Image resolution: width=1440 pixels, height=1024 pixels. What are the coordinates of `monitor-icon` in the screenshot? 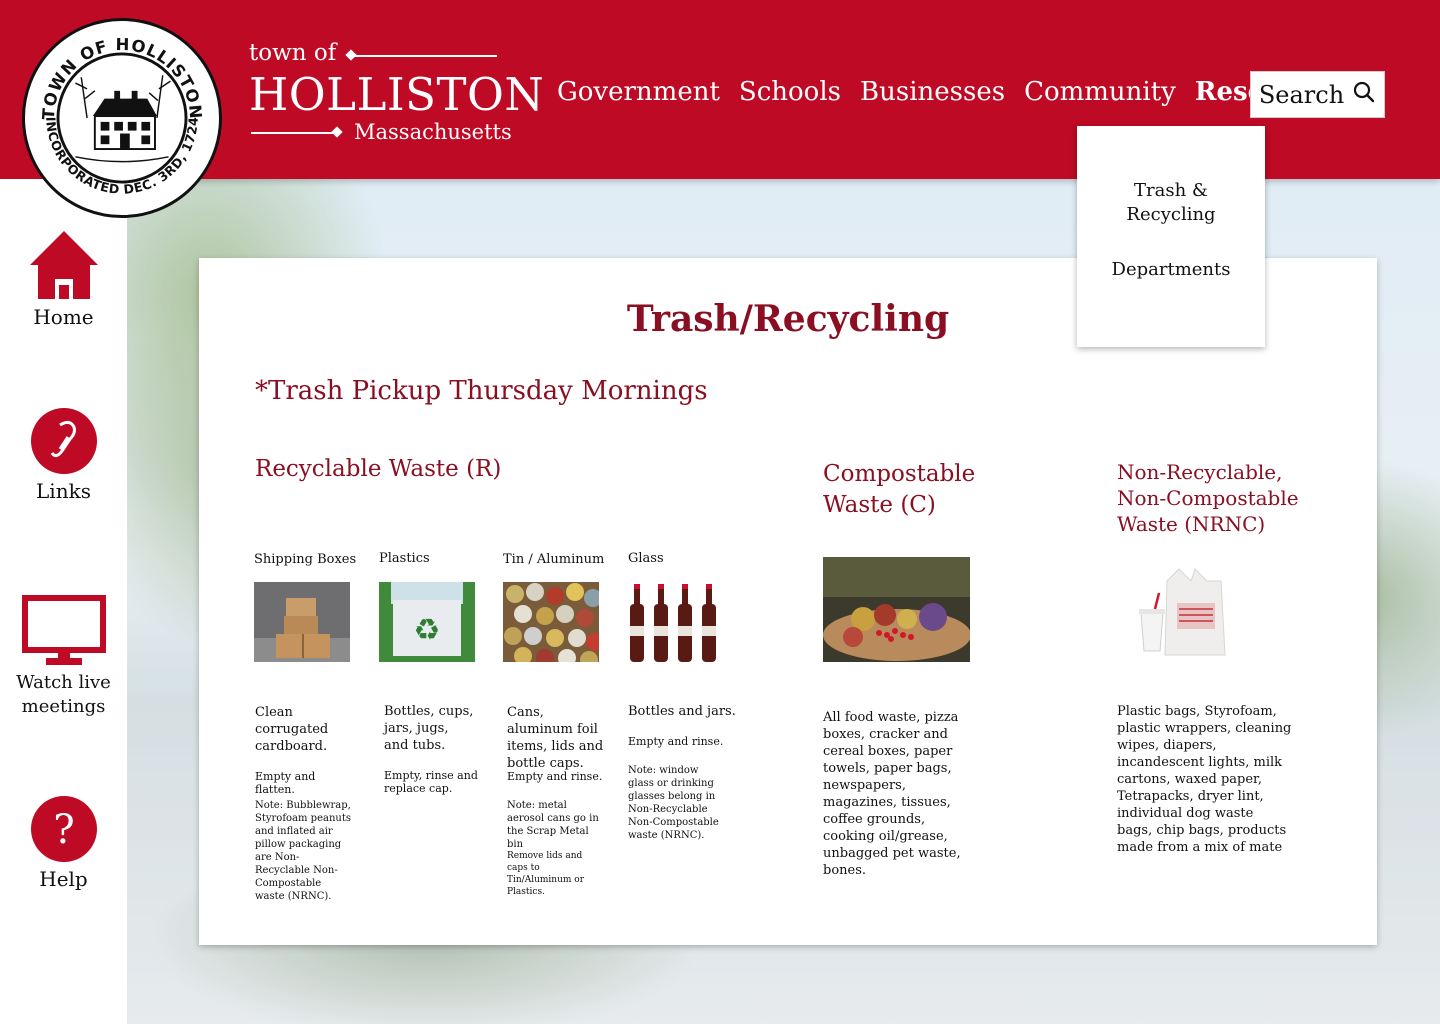 It's located at (63, 633).